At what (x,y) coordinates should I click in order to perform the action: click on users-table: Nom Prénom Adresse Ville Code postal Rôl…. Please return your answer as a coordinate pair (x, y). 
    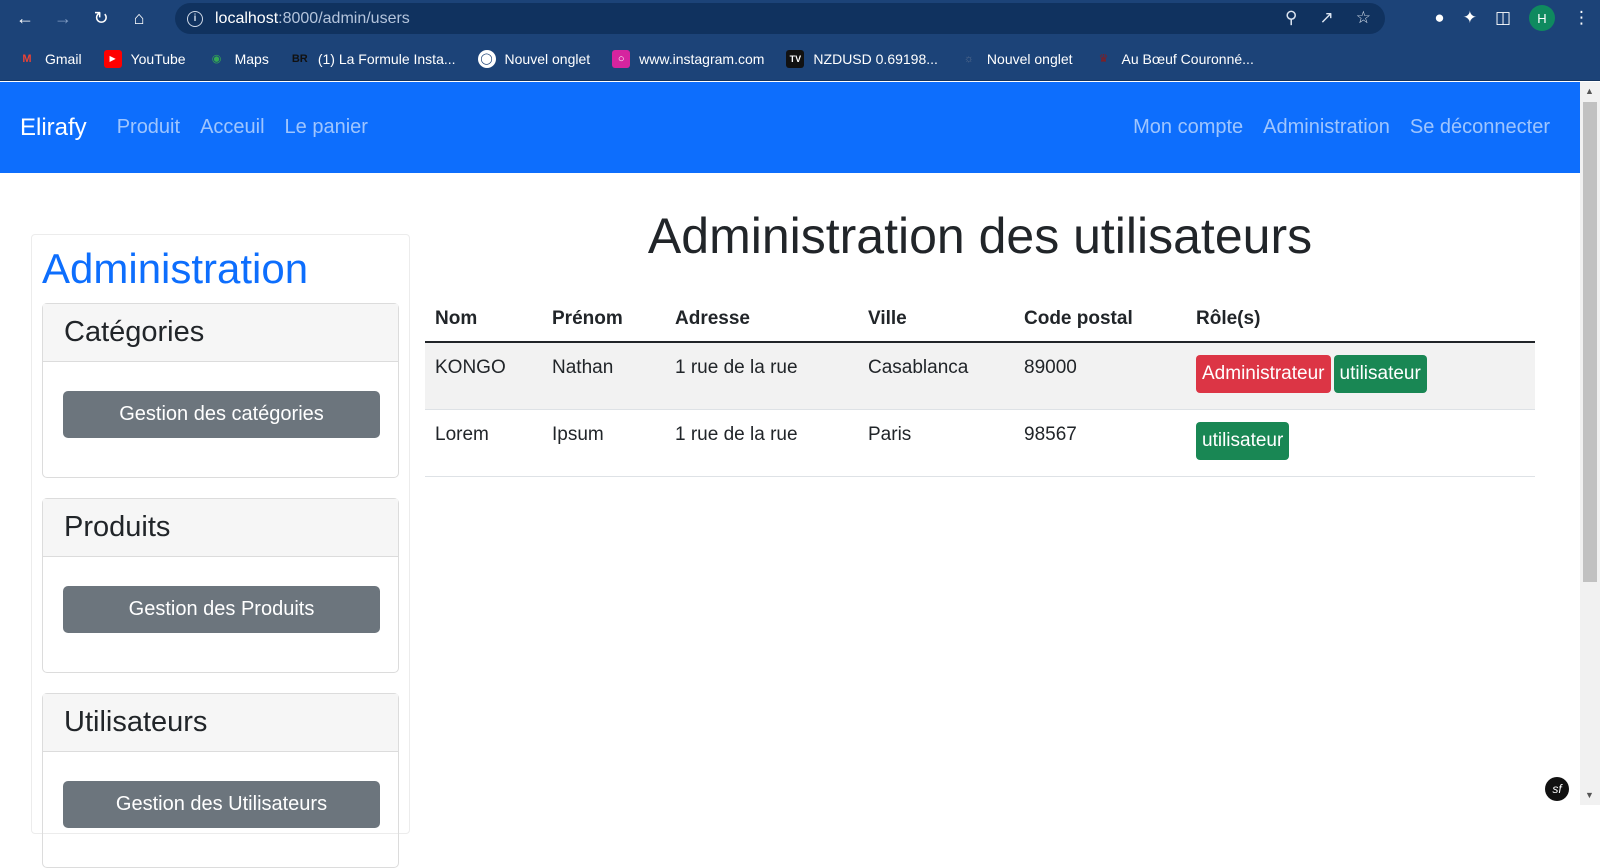
    Looking at the image, I should click on (980, 388).